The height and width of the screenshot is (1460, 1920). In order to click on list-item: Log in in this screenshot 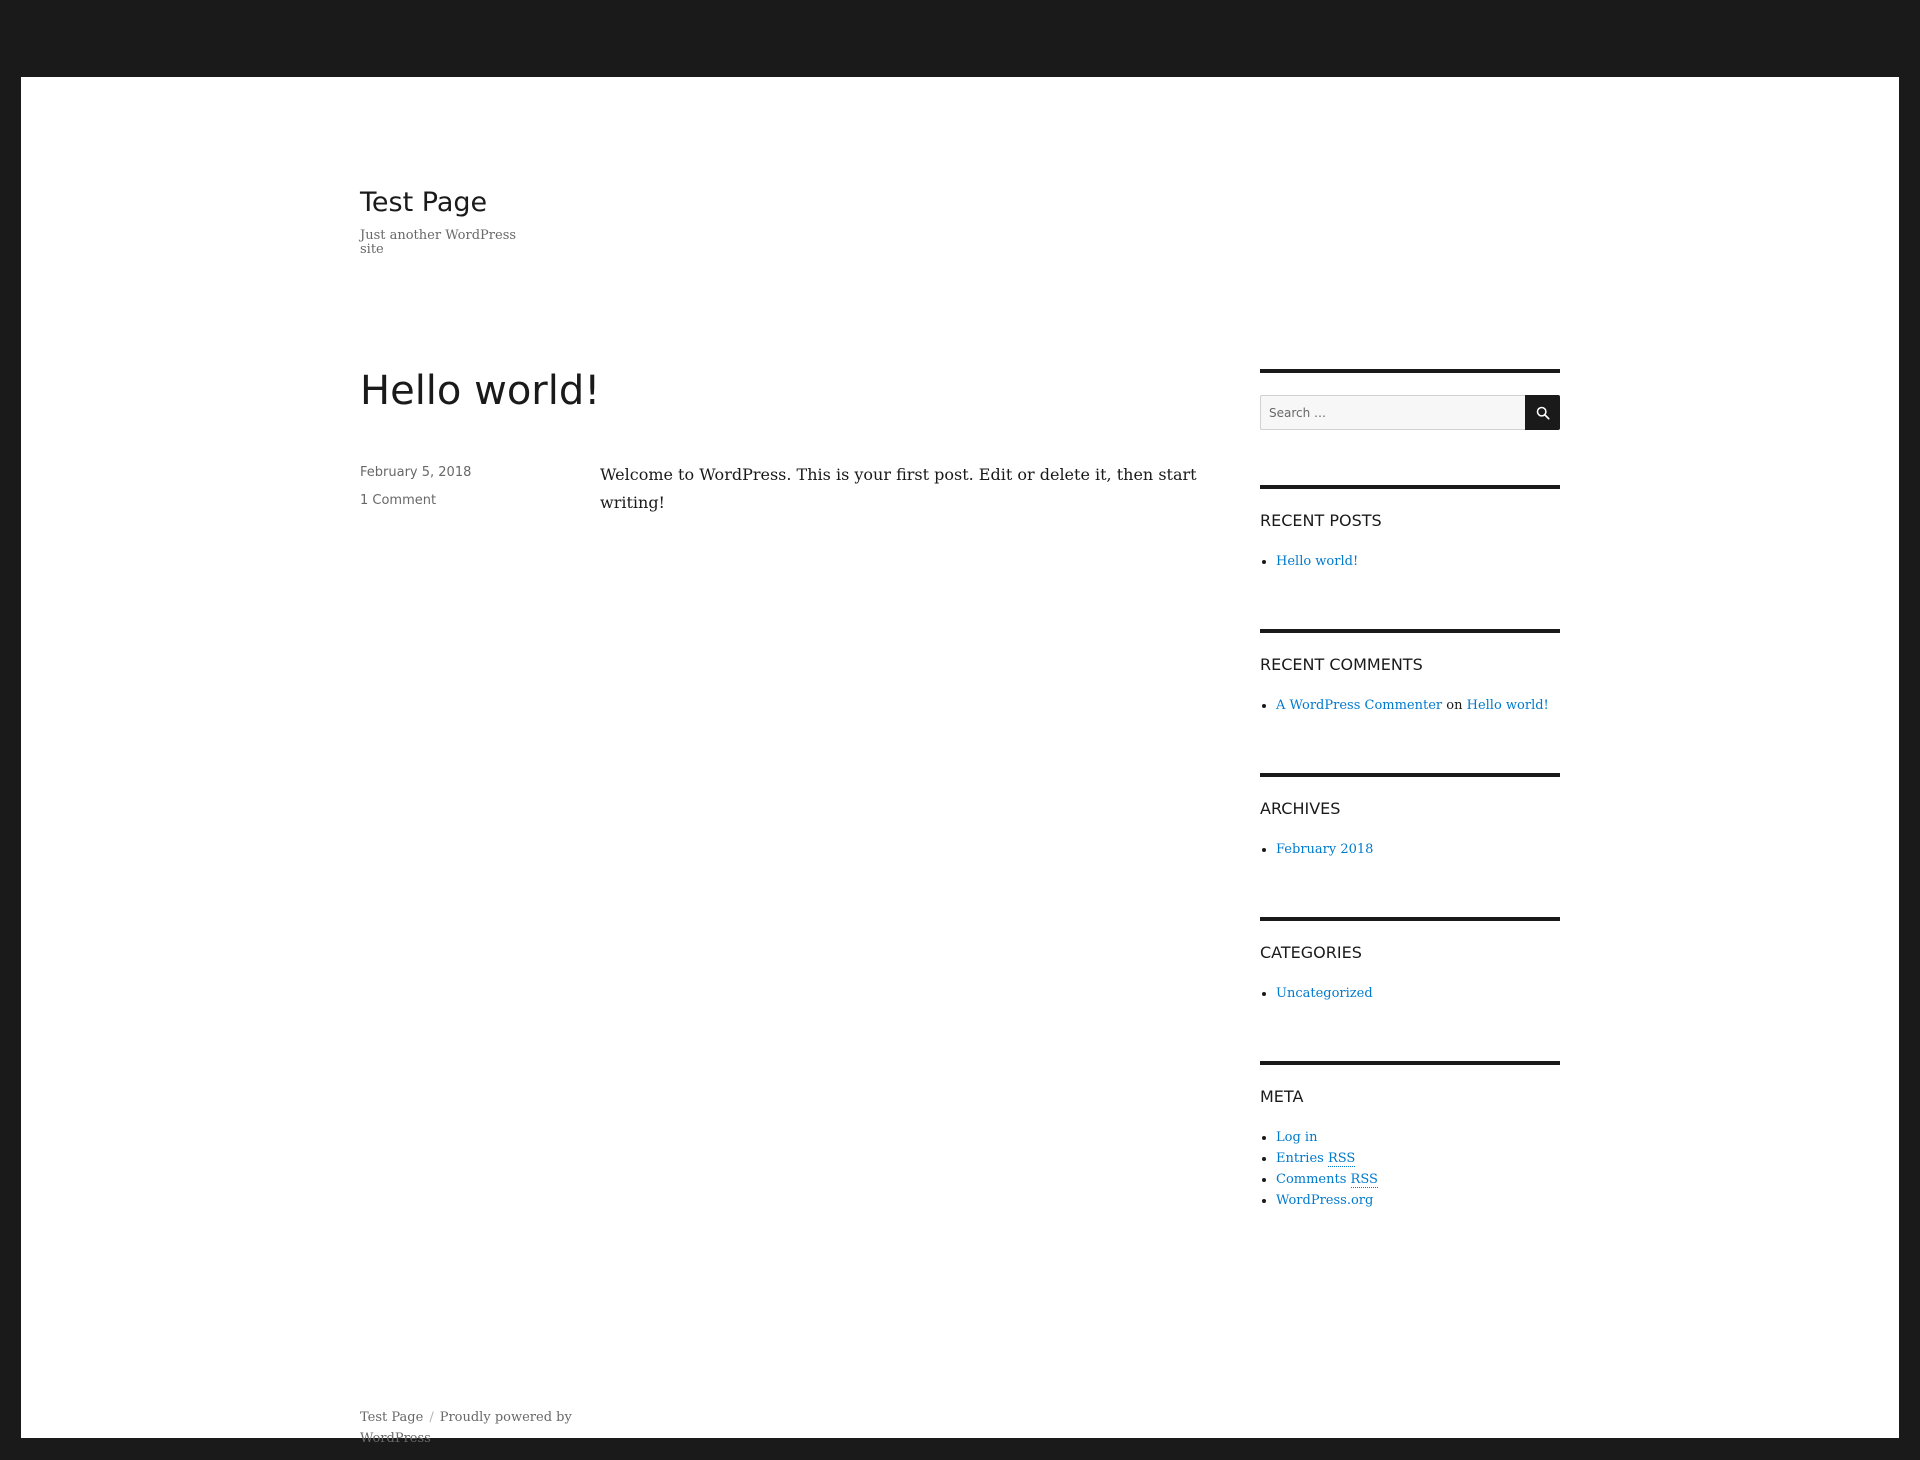, I will do `click(1418, 1137)`.